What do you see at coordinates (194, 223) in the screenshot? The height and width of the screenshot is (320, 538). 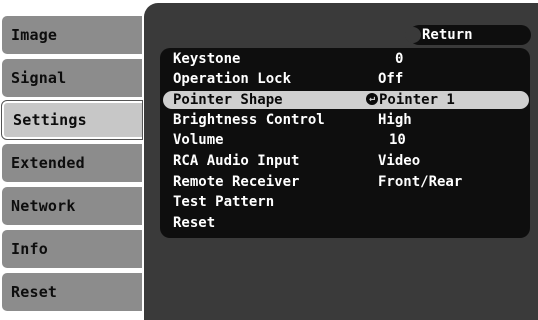 I see `row-label: Reset` at bounding box center [194, 223].